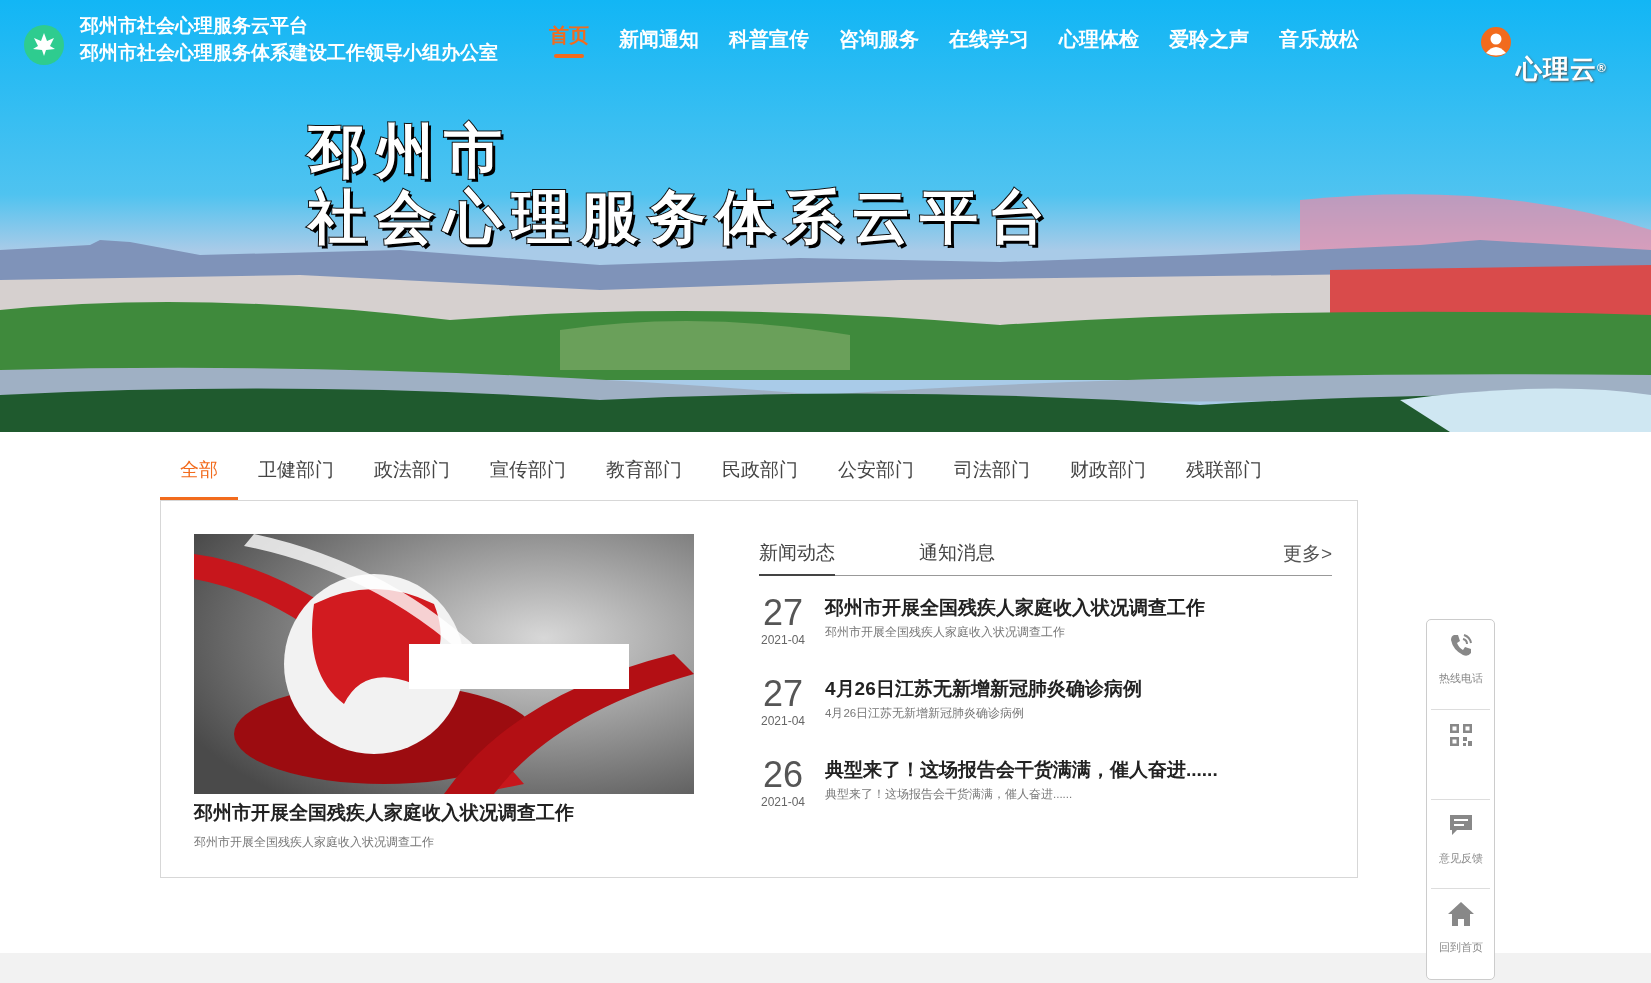  What do you see at coordinates (1224, 473) in the screenshot?
I see `department-tab: 残联部门` at bounding box center [1224, 473].